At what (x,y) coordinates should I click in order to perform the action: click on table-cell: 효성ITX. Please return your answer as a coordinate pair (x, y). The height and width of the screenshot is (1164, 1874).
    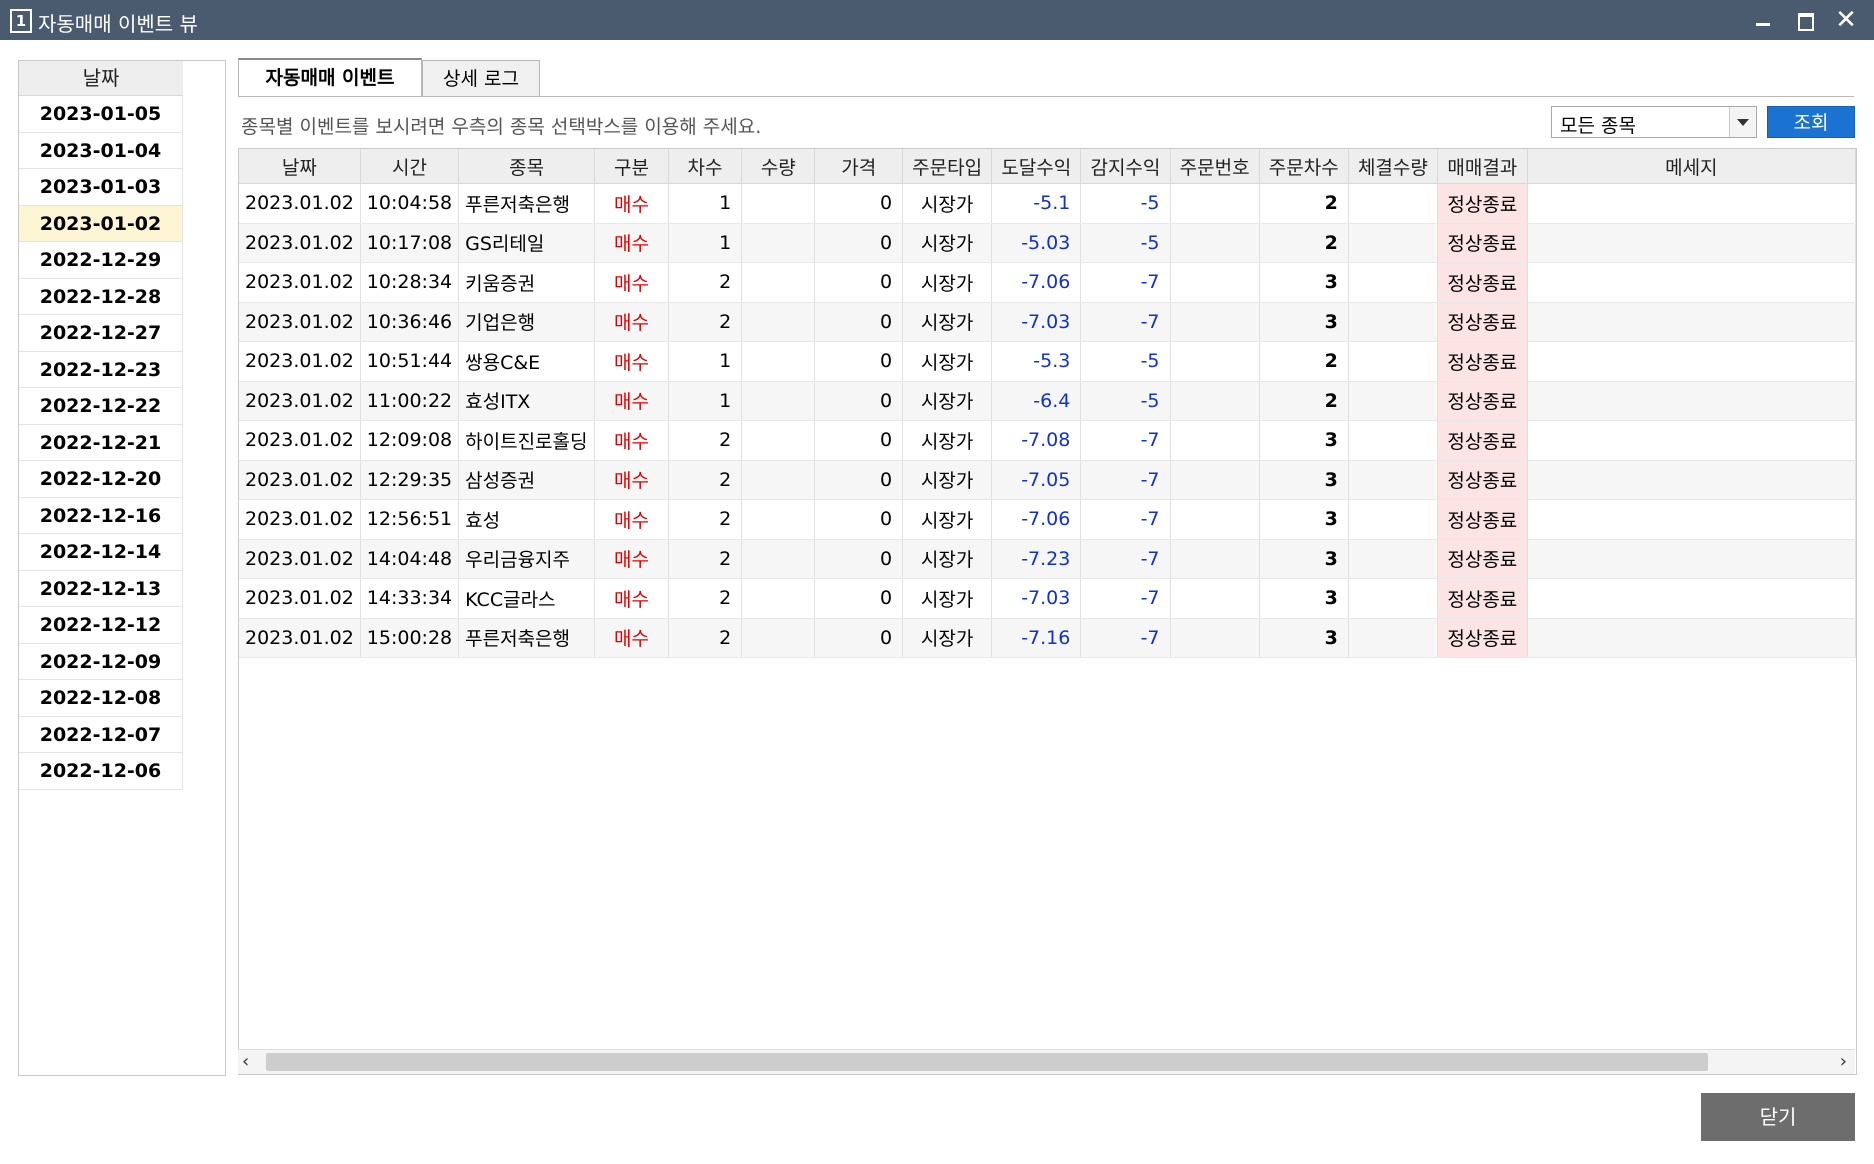
    Looking at the image, I should click on (527, 401).